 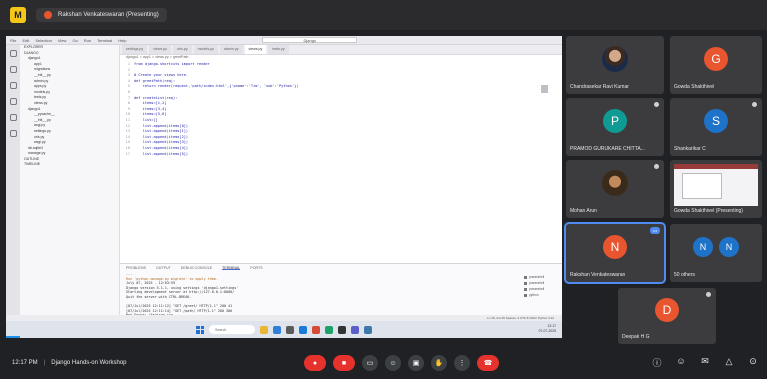 What do you see at coordinates (13, 69) in the screenshot?
I see `search-icon` at bounding box center [13, 69].